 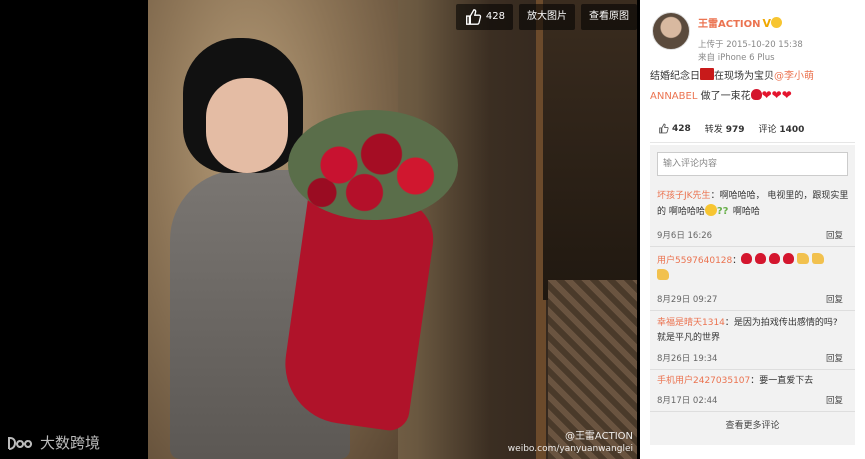 I want to click on author-line: 王雷ACTION V, so click(x=740, y=22).